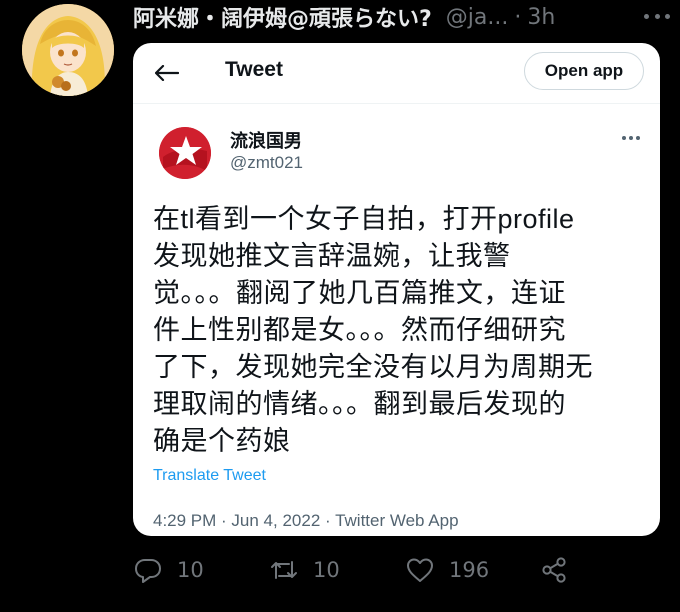 The width and height of the screenshot is (680, 612). I want to click on text-line: 觉。。。翻阅了她几百篇推文，连证, so click(359, 293).